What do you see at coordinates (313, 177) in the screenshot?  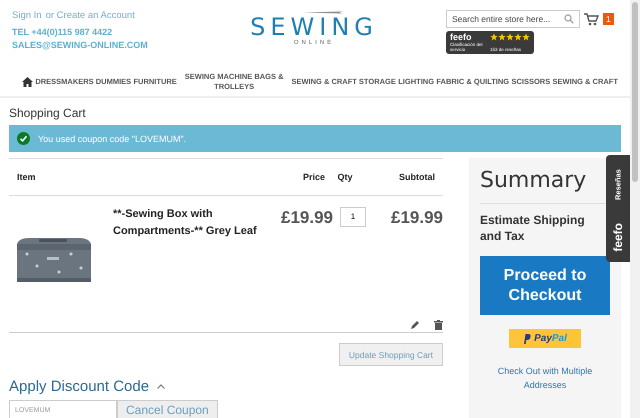 I see `column-header: Price` at bounding box center [313, 177].